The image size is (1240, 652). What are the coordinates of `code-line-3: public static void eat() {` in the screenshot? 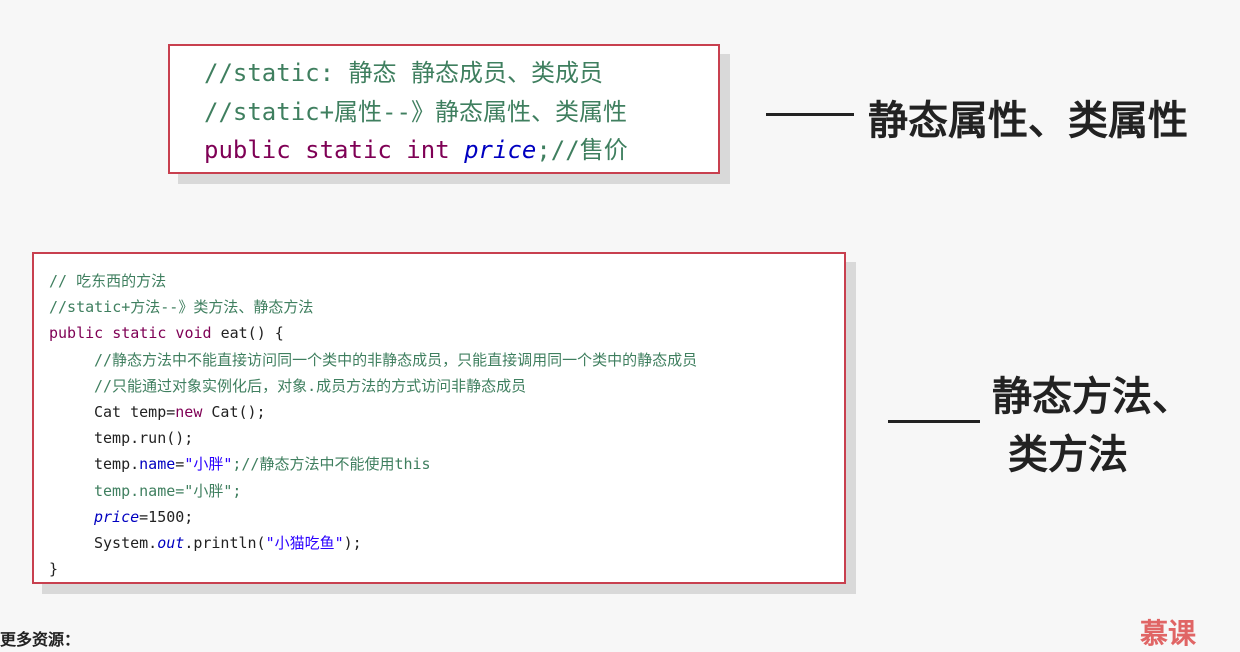 It's located at (446, 333).